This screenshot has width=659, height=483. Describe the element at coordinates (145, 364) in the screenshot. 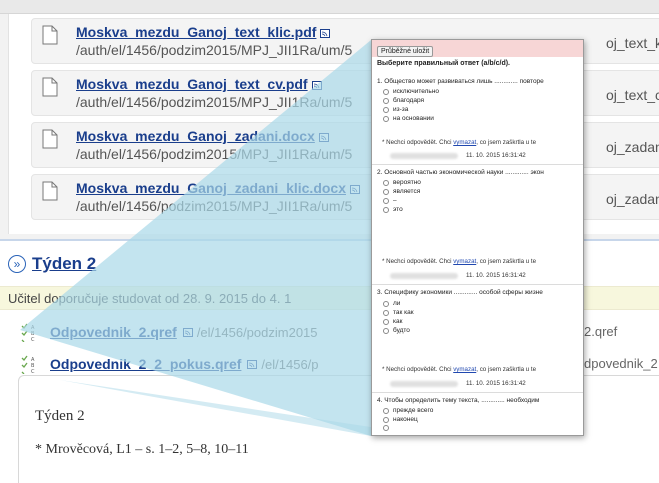

I see `quiz-link: Odpovednik_2_2_pokus.qref` at that location.